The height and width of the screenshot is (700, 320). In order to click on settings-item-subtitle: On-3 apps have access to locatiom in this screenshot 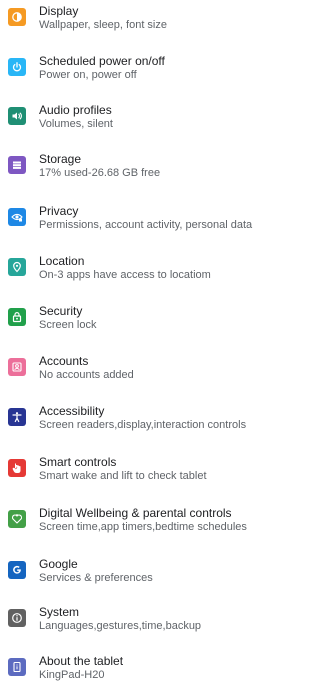, I will do `click(125, 275)`.